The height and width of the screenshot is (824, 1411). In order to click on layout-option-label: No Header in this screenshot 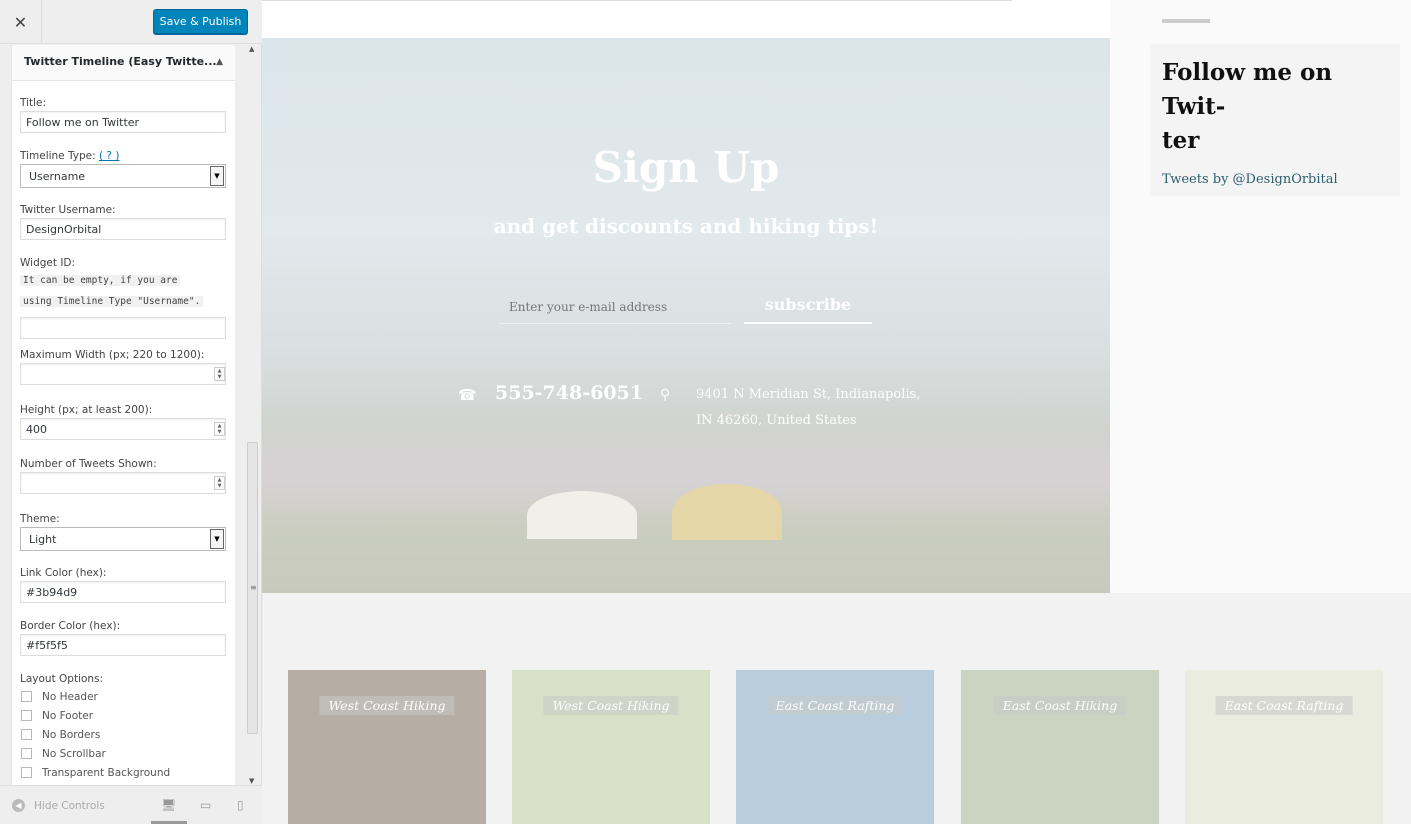, I will do `click(70, 696)`.